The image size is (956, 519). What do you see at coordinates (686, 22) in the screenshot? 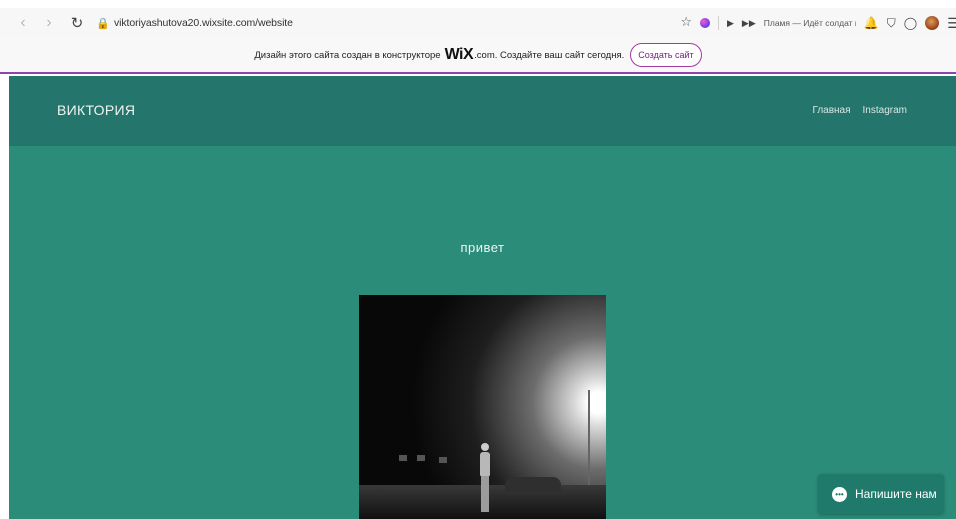
I see `star-icon: ☆` at bounding box center [686, 22].